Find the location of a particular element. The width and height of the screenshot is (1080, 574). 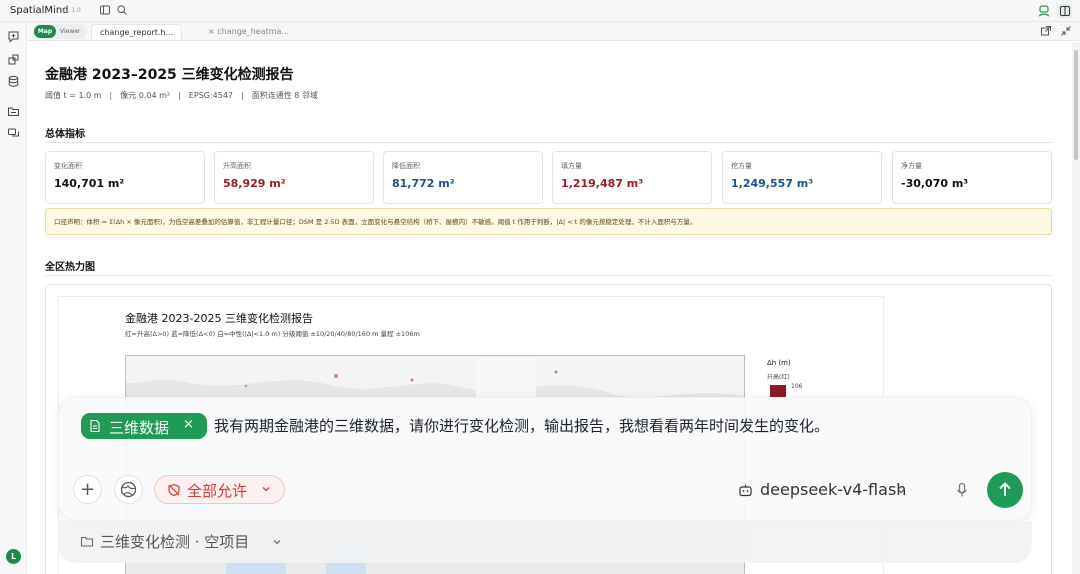

attachment-chip: 三维数据 × is located at coordinates (144, 426).